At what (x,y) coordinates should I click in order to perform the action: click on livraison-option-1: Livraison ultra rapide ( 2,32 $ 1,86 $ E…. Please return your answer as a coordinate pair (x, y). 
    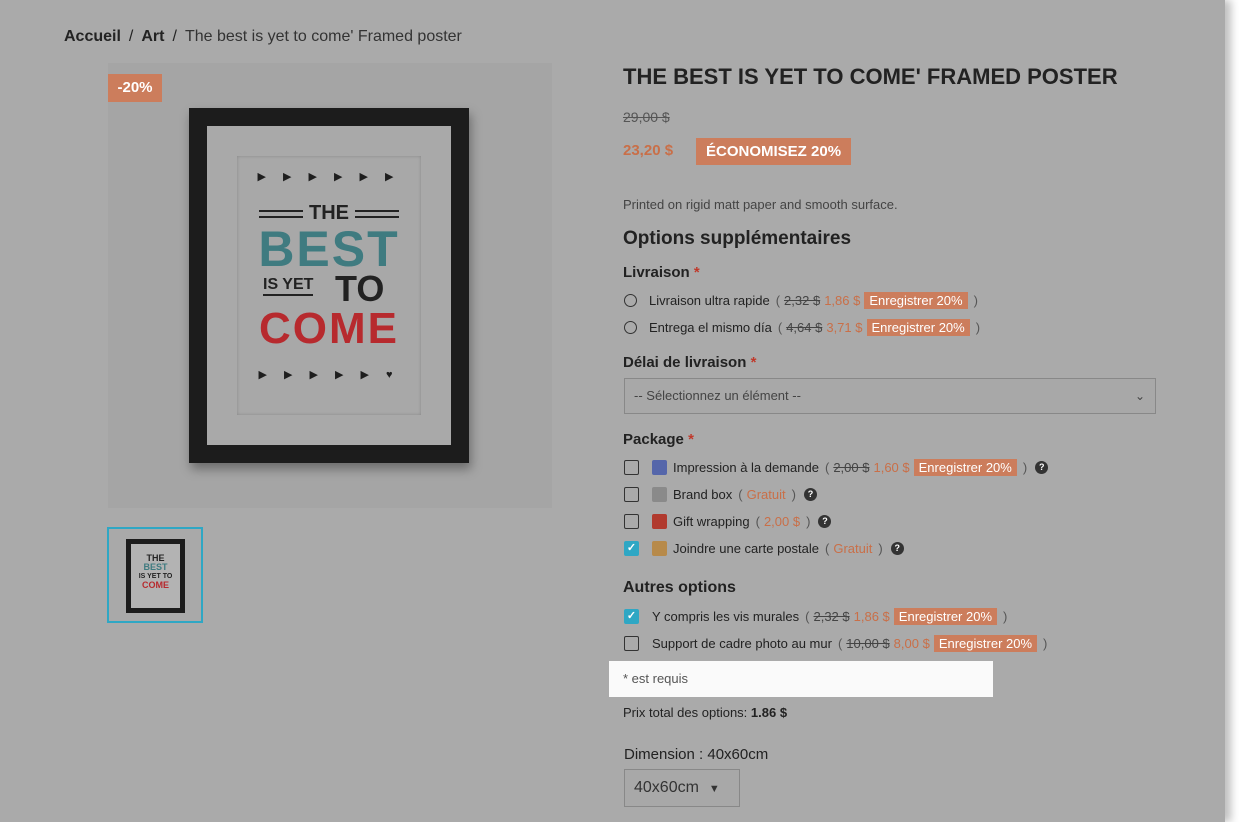
    Looking at the image, I should click on (801, 300).